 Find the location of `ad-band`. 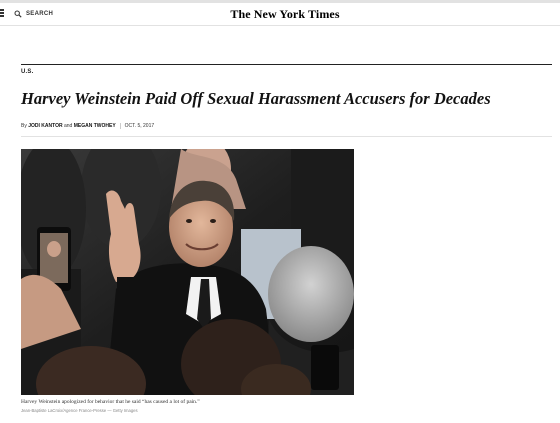

ad-band is located at coordinates (280, 44).